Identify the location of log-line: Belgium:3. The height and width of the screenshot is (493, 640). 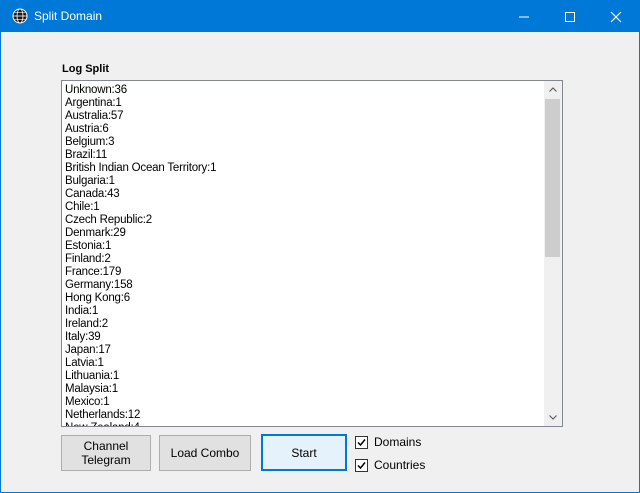
(90, 142).